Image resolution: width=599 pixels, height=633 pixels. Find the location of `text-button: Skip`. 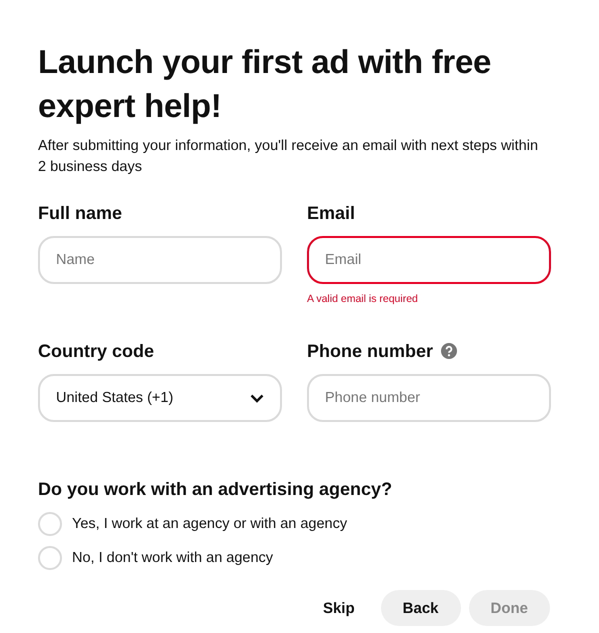

text-button: Skip is located at coordinates (338, 608).